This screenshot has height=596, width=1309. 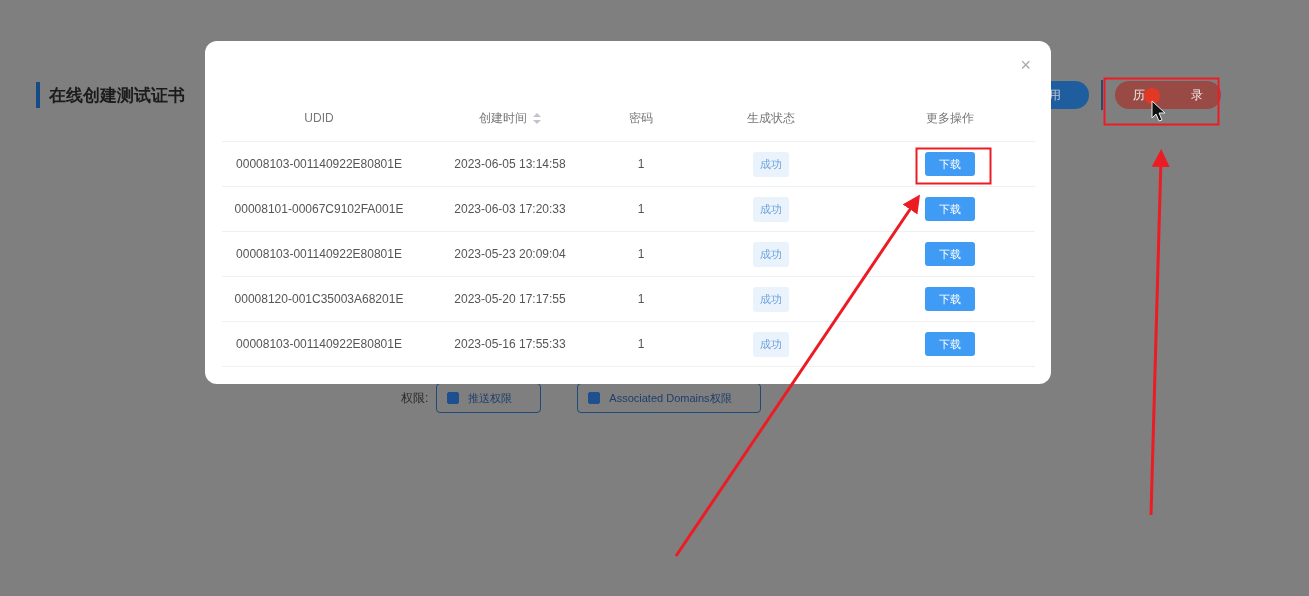 What do you see at coordinates (641, 118) in the screenshot?
I see `column-header: 密码` at bounding box center [641, 118].